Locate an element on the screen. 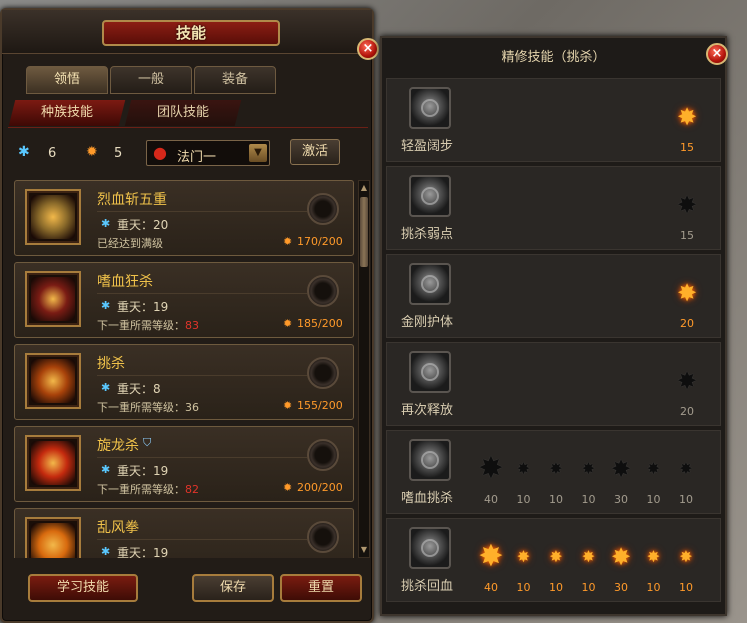 This screenshot has height=623, width=747. skill-card: 嗜血狂杀 ✱ 重天：19 下一重所需等级：83 ✹ 185/200 is located at coordinates (184, 300).